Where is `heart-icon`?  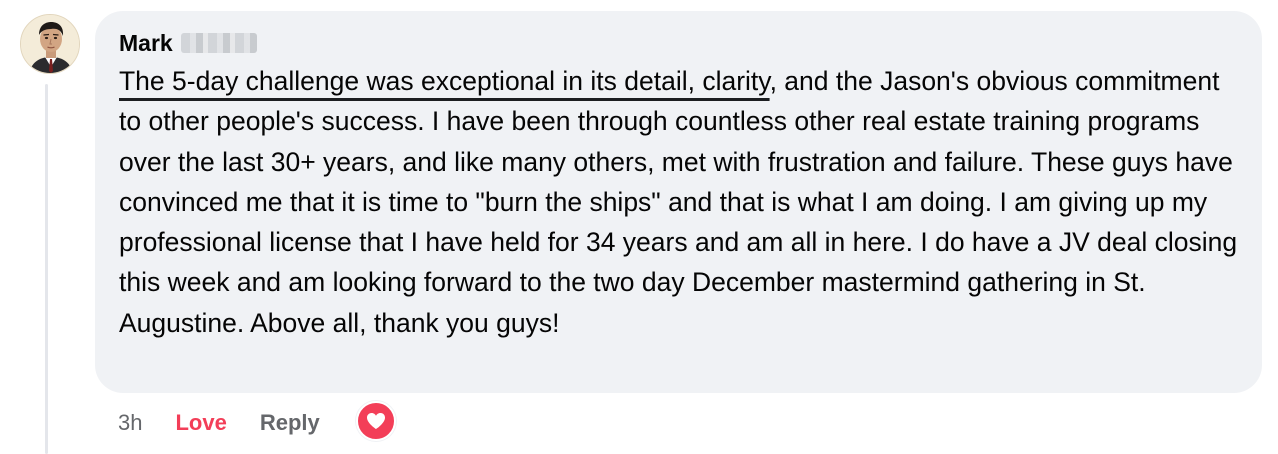 heart-icon is located at coordinates (375, 421).